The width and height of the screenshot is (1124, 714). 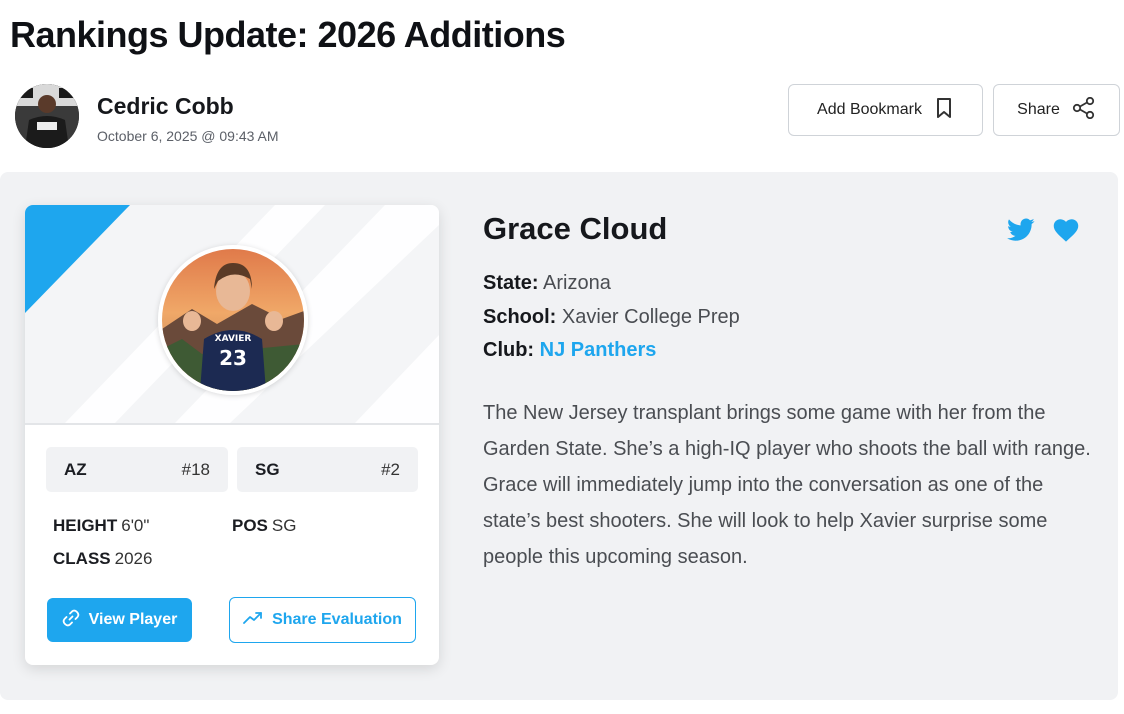 What do you see at coordinates (71, 620) in the screenshot?
I see `link-icon` at bounding box center [71, 620].